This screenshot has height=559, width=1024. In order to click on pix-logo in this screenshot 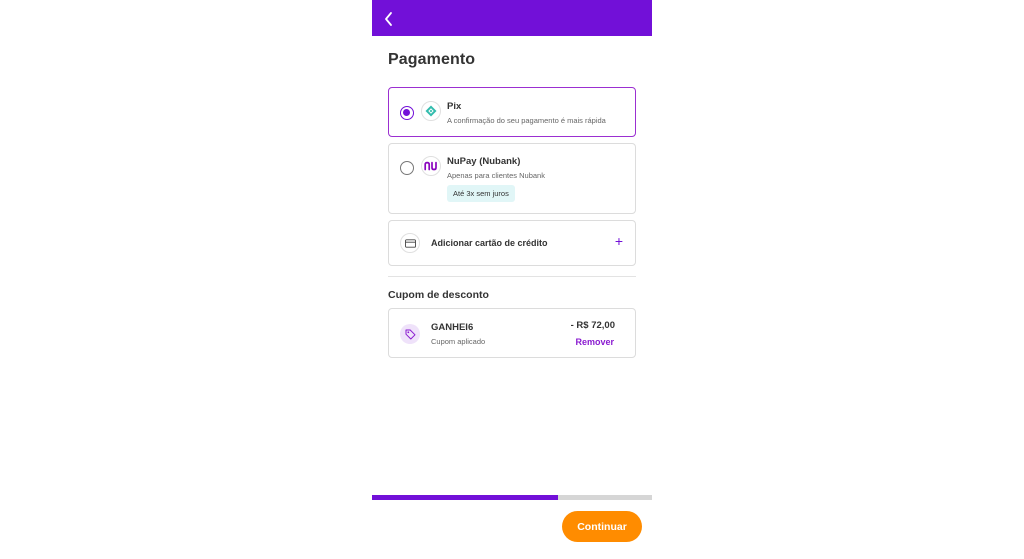, I will do `click(431, 111)`.